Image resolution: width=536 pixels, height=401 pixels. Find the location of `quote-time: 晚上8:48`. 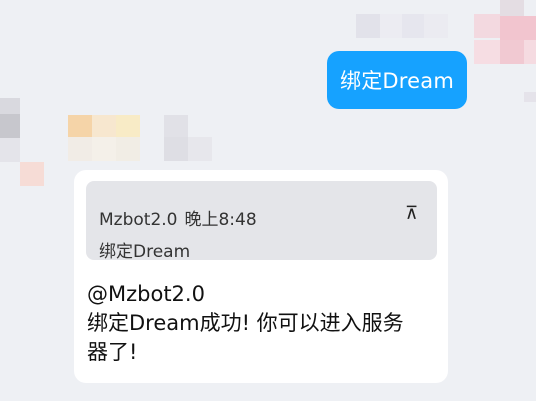

quote-time: 晚上8:48 is located at coordinates (220, 220).